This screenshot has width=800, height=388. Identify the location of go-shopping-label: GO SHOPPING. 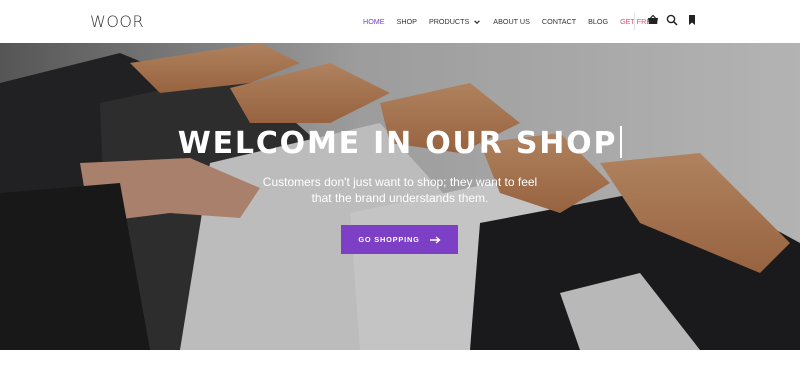
(389, 239).